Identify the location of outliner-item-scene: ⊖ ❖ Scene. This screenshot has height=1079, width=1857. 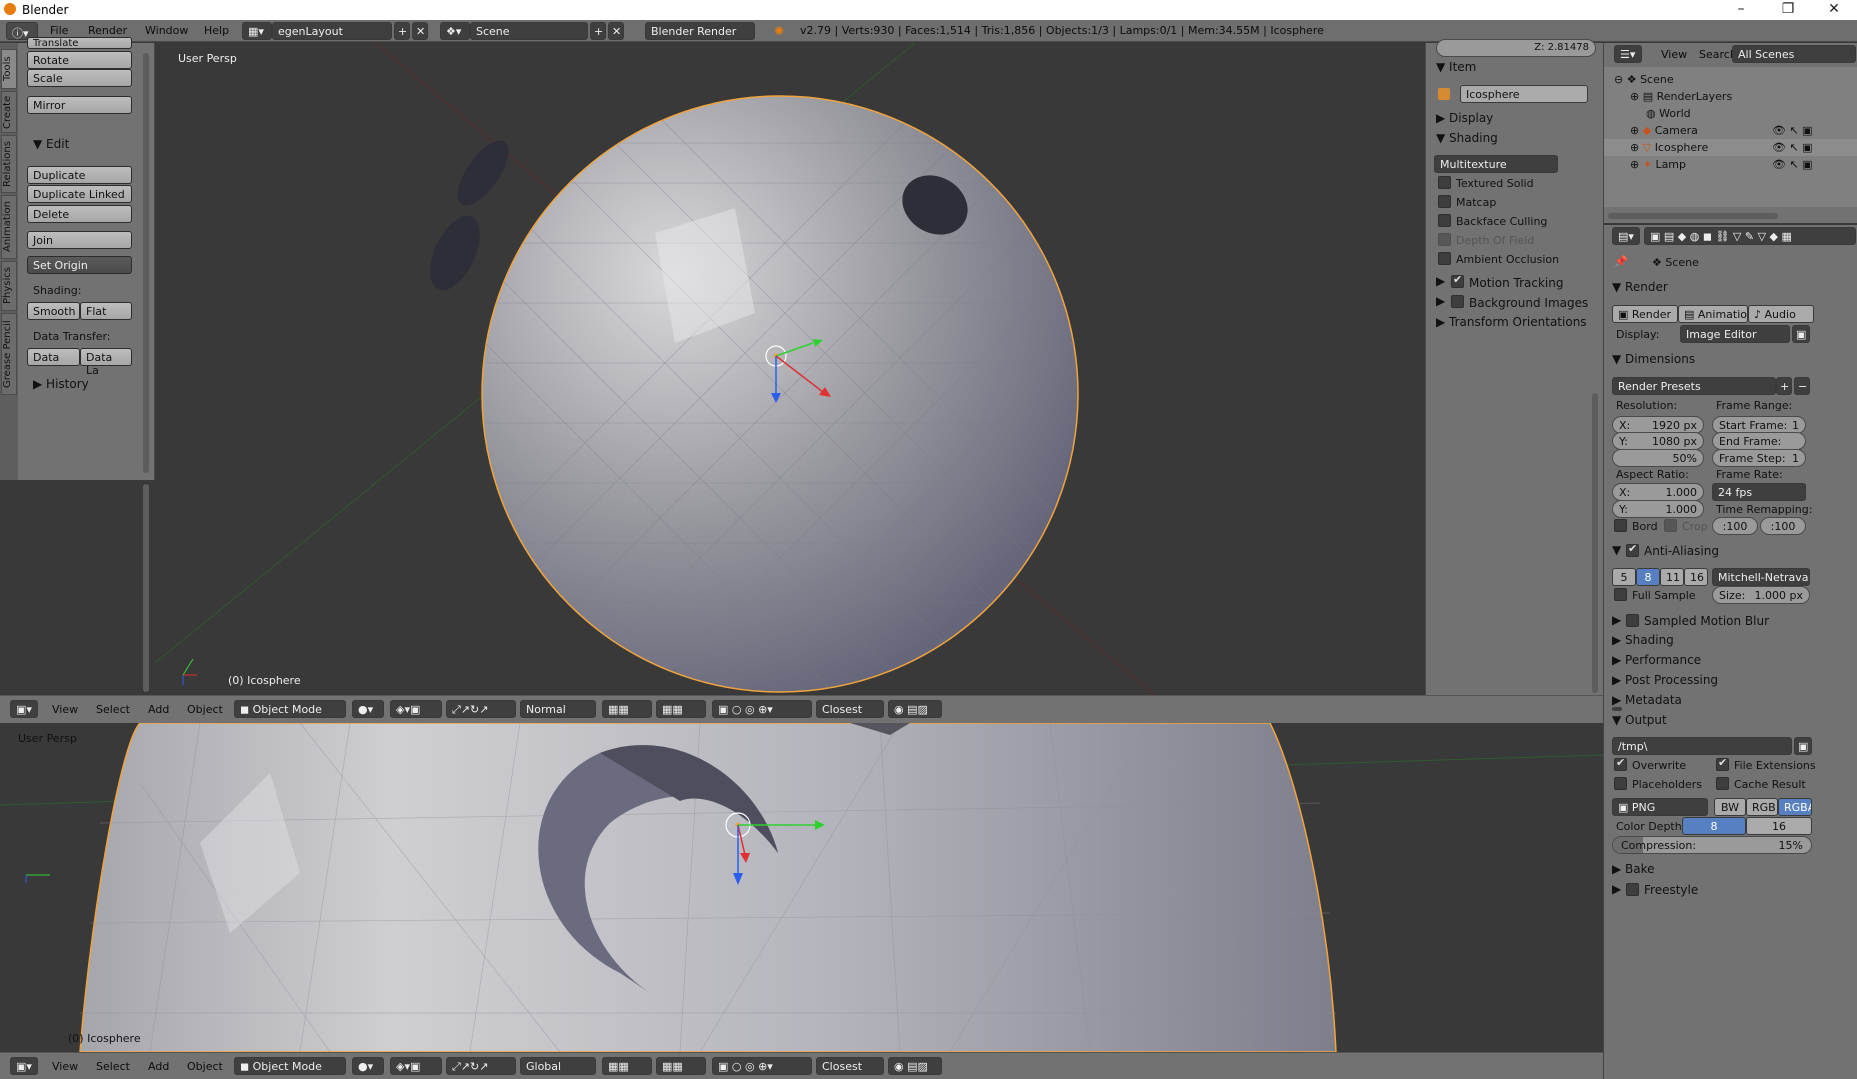
(1644, 79).